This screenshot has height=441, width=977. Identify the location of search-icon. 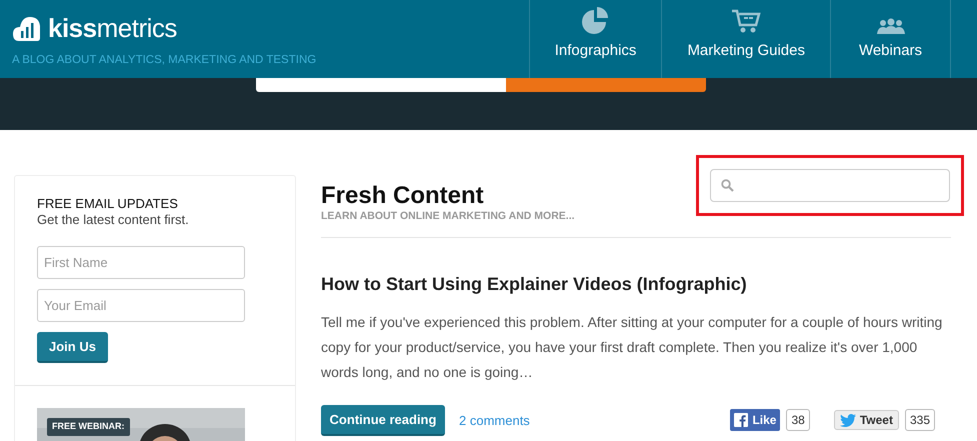
(727, 185).